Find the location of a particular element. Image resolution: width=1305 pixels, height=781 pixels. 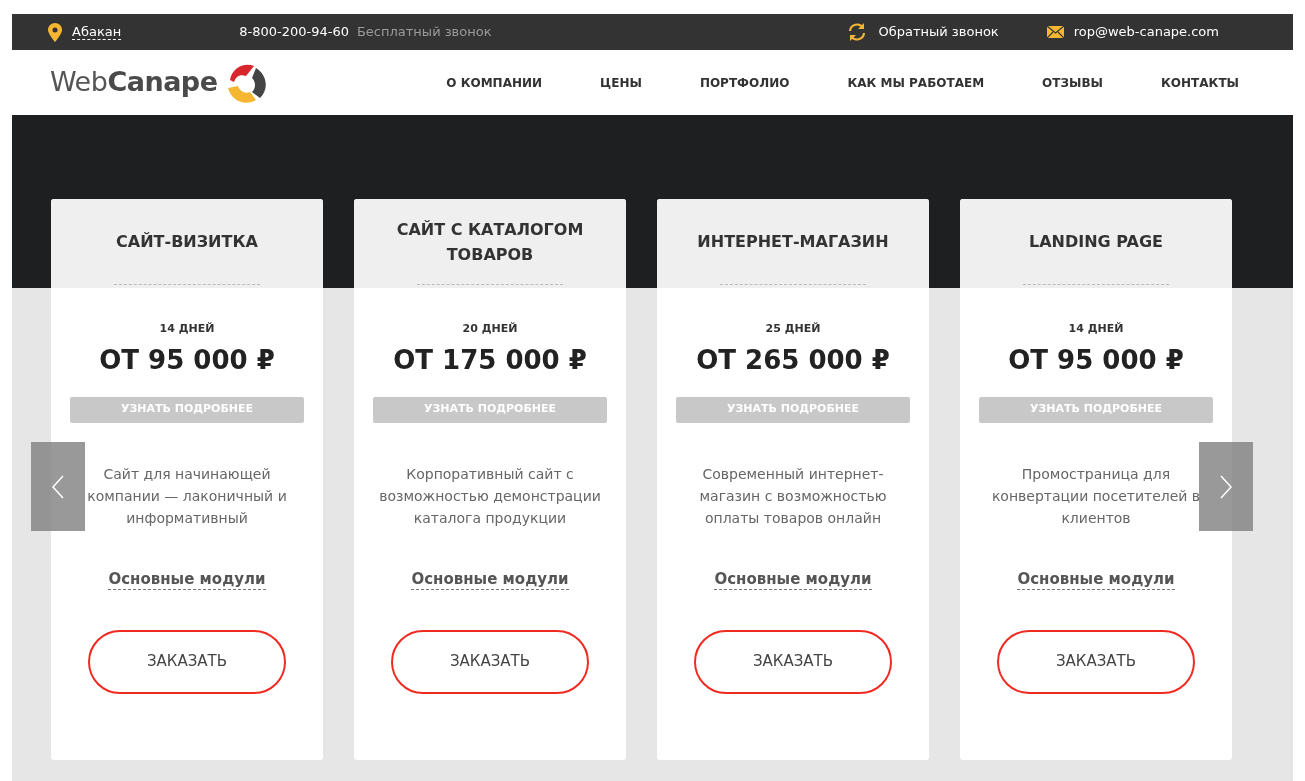

nav-link: КОНТАКТЫ is located at coordinates (1200, 82).